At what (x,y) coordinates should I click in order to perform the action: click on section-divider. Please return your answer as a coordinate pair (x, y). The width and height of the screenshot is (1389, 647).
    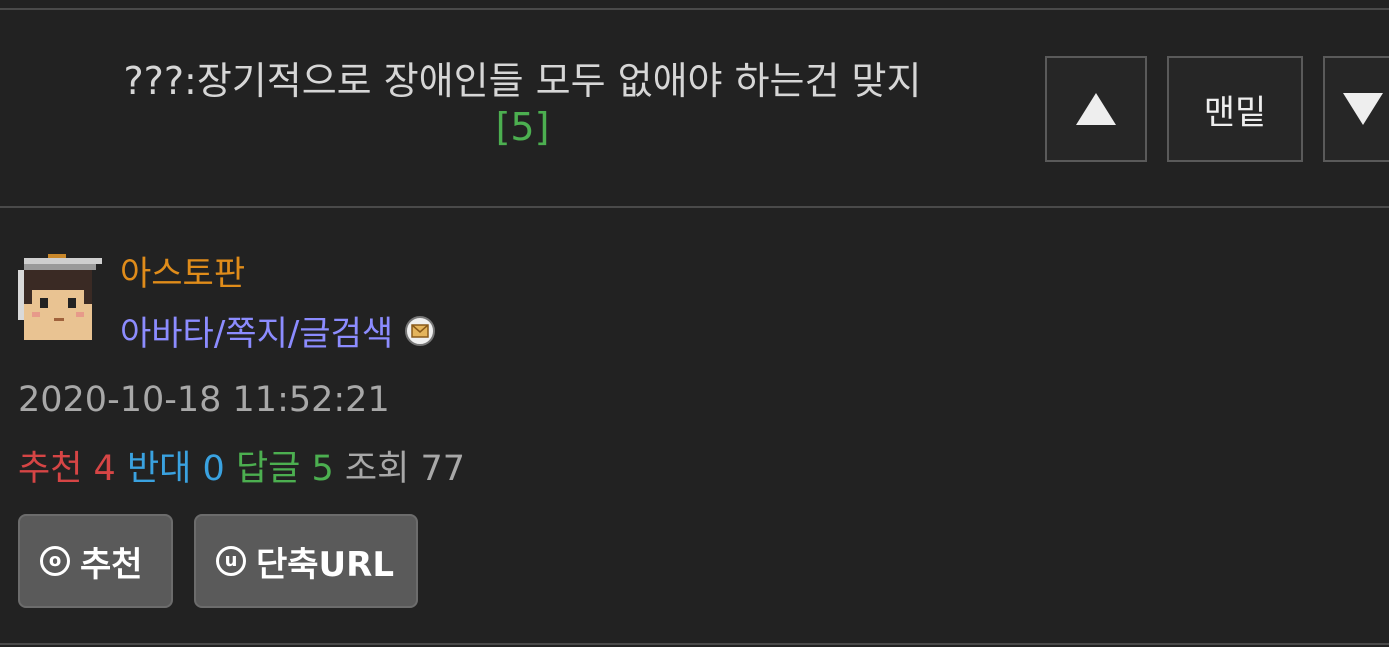
    Looking at the image, I should click on (694, 207).